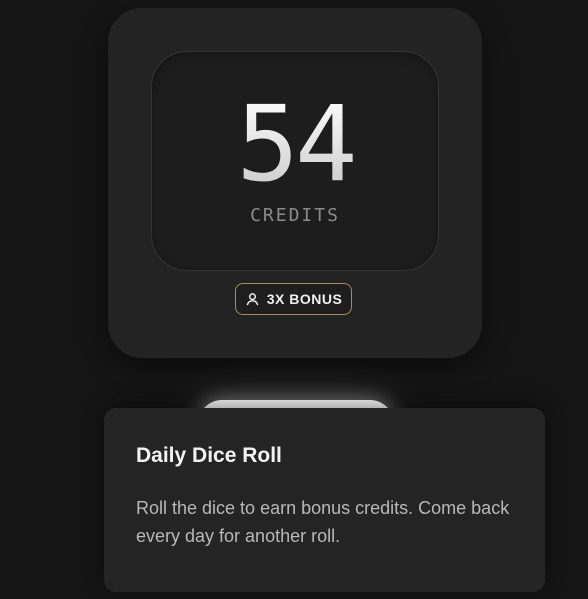 The width and height of the screenshot is (588, 599). Describe the element at coordinates (252, 299) in the screenshot. I see `user-icon` at that location.